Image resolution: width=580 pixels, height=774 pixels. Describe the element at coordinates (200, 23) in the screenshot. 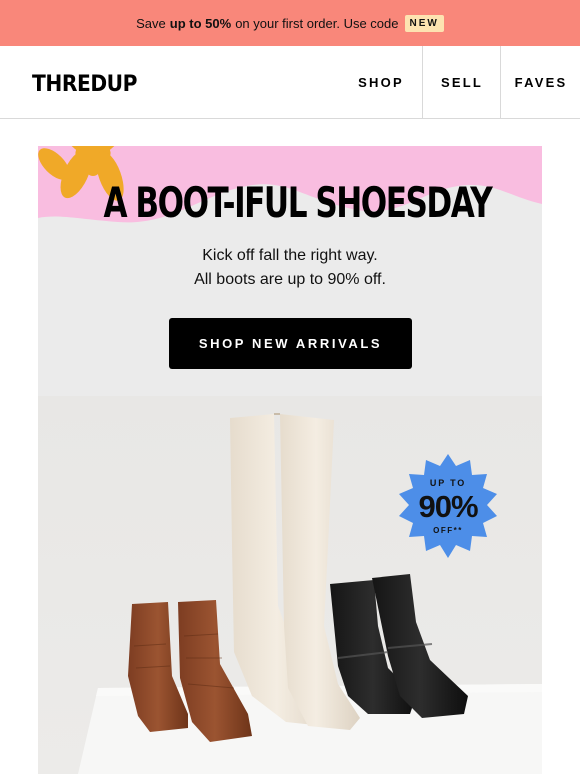

I see `promo-highlight: up to 50%` at that location.